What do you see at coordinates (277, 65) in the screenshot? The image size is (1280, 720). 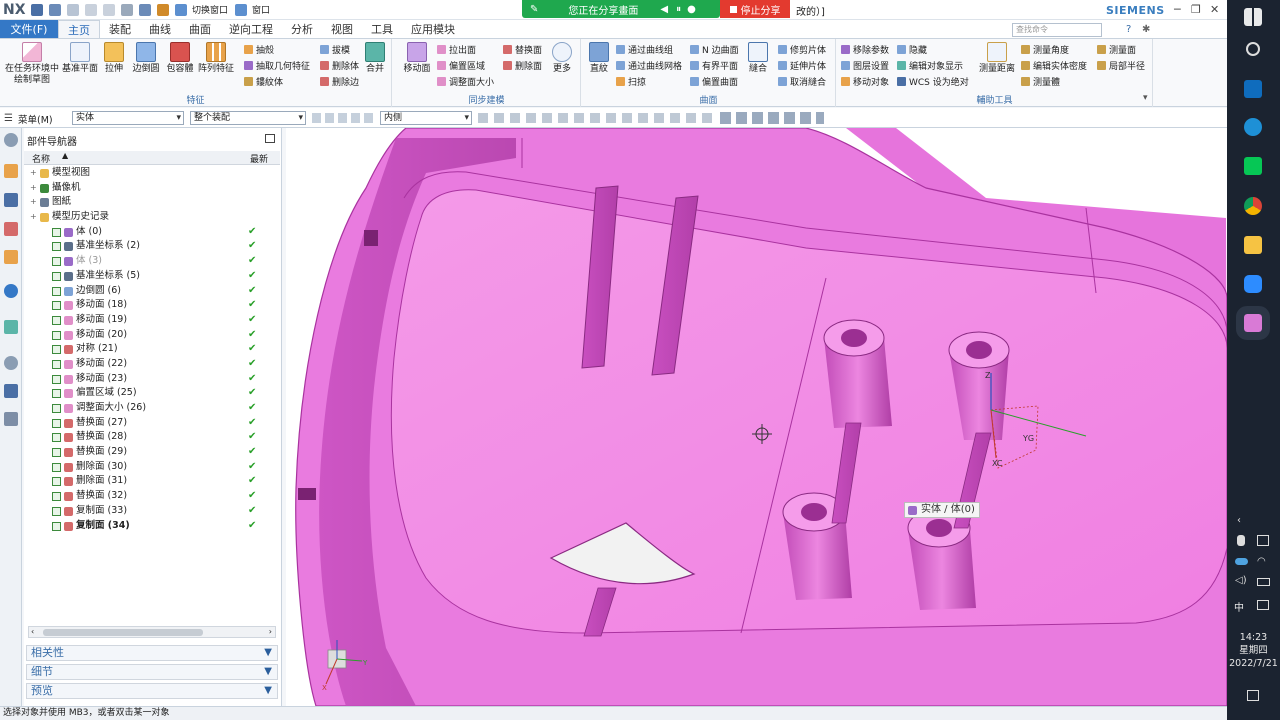 I see `extract-geometry-button: 抽取几何特征` at bounding box center [277, 65].